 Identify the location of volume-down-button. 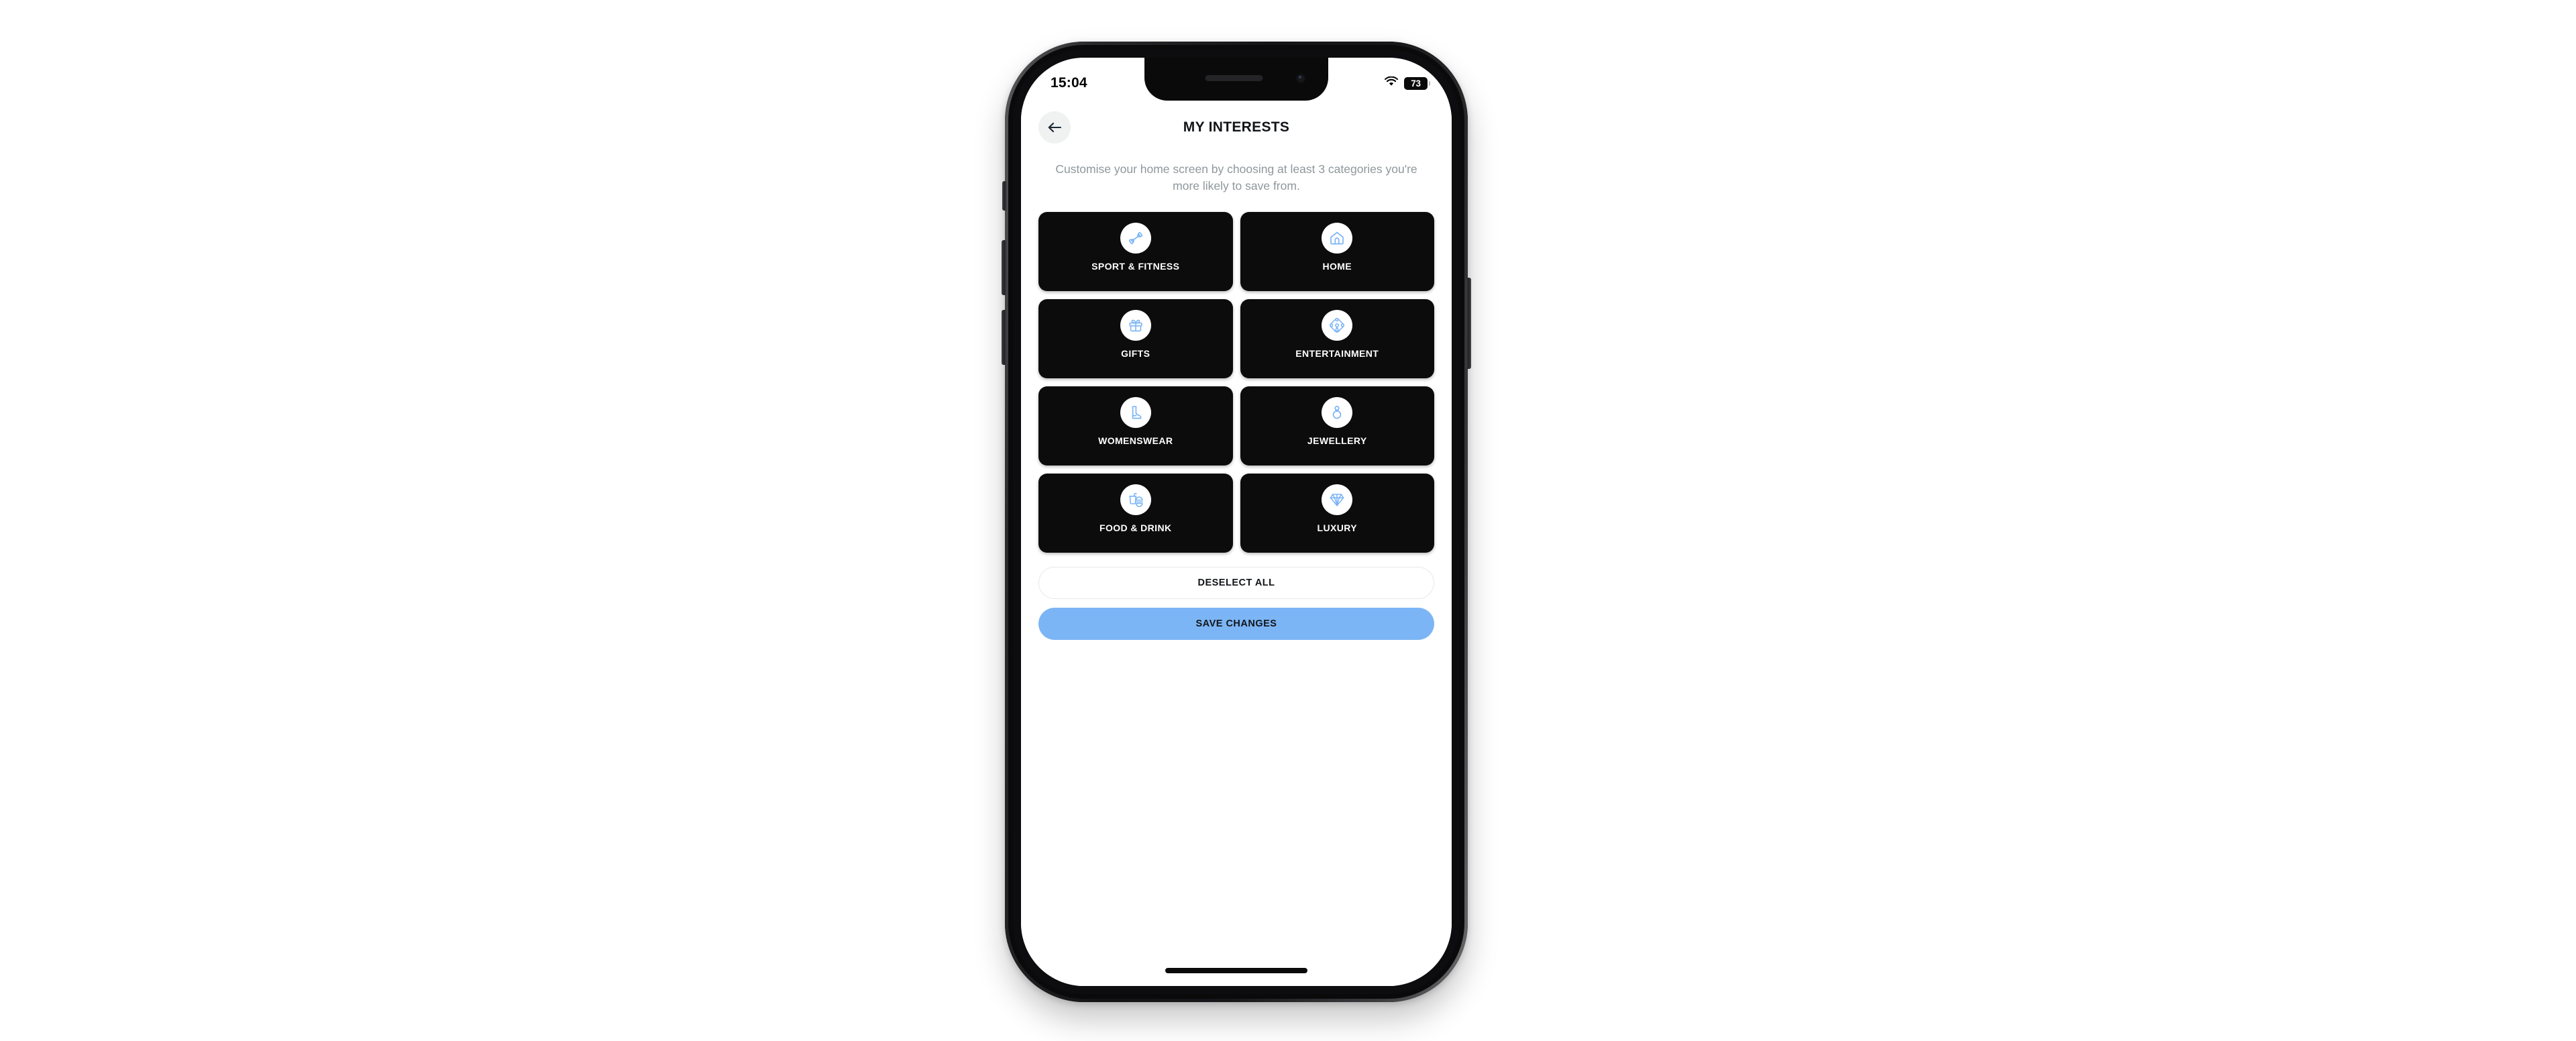
(1004, 337).